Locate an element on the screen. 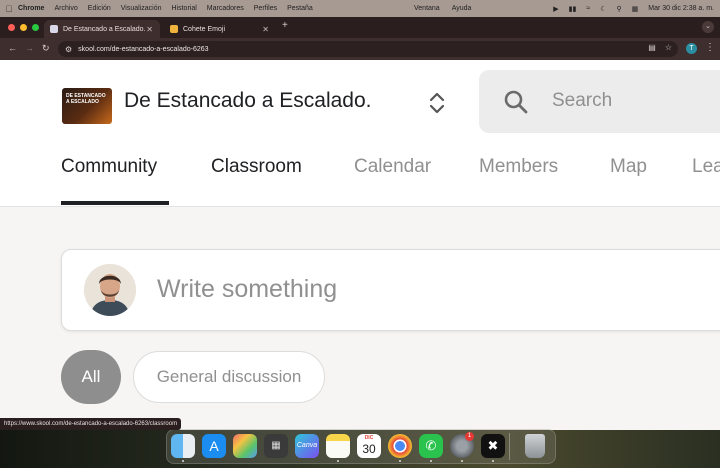 The width and height of the screenshot is (720, 468). tab-members: Members is located at coordinates (518, 167).